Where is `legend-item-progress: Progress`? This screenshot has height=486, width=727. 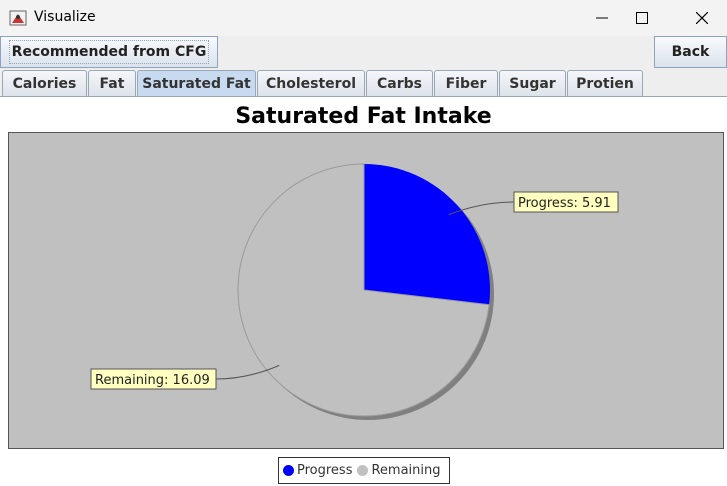
legend-item-progress: Progress is located at coordinates (317, 470).